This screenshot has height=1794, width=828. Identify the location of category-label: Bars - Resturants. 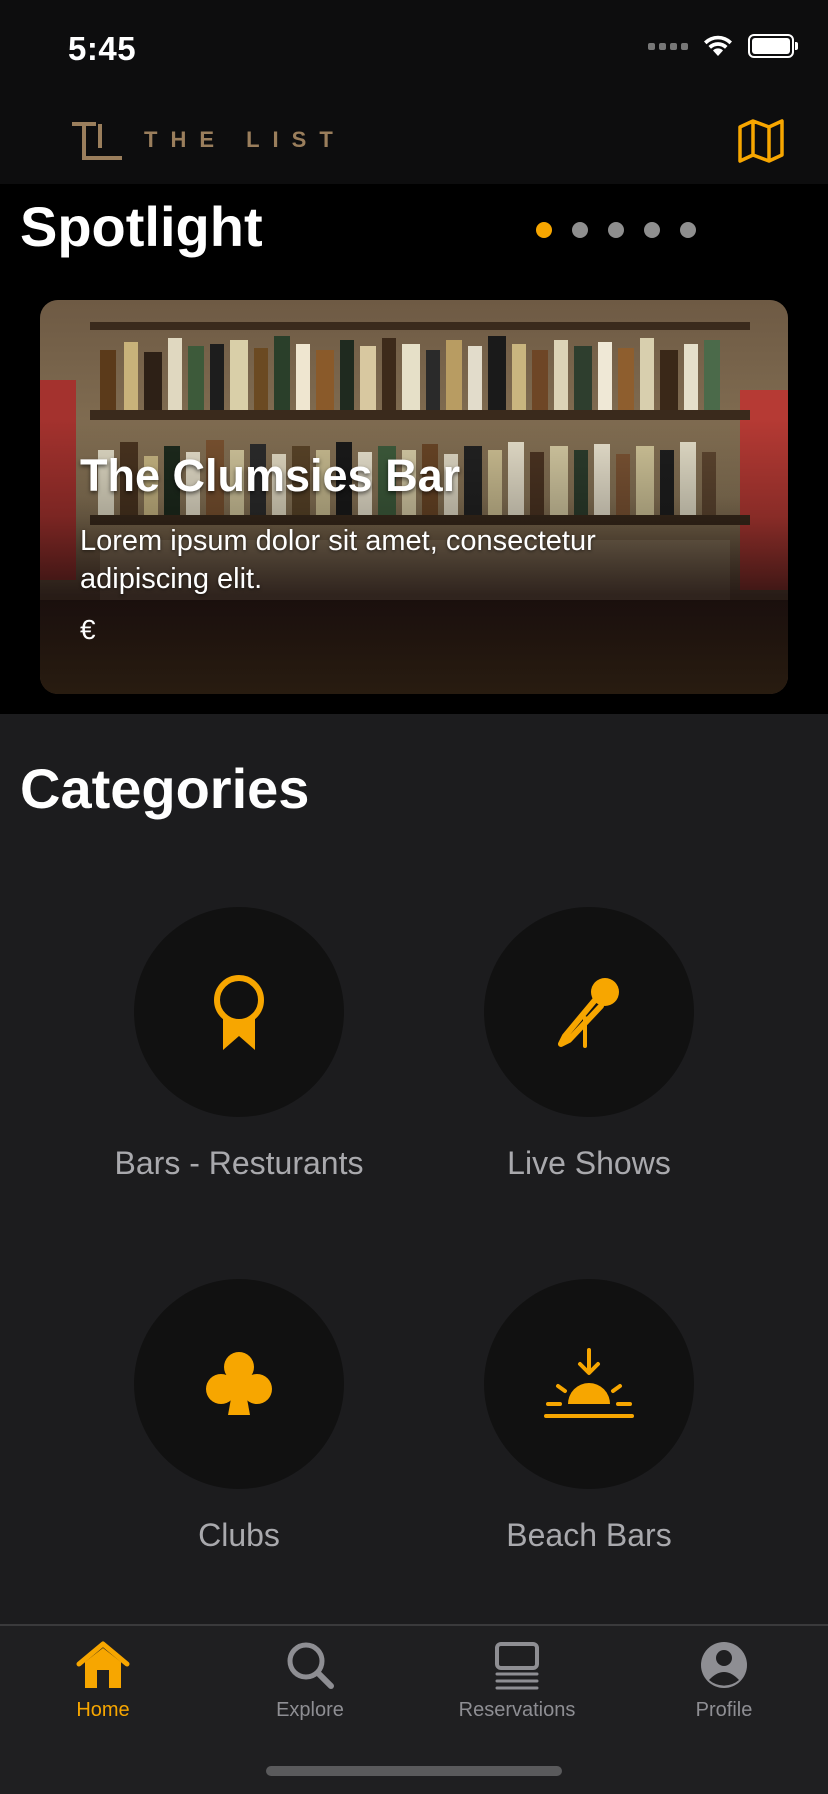
(239, 1163).